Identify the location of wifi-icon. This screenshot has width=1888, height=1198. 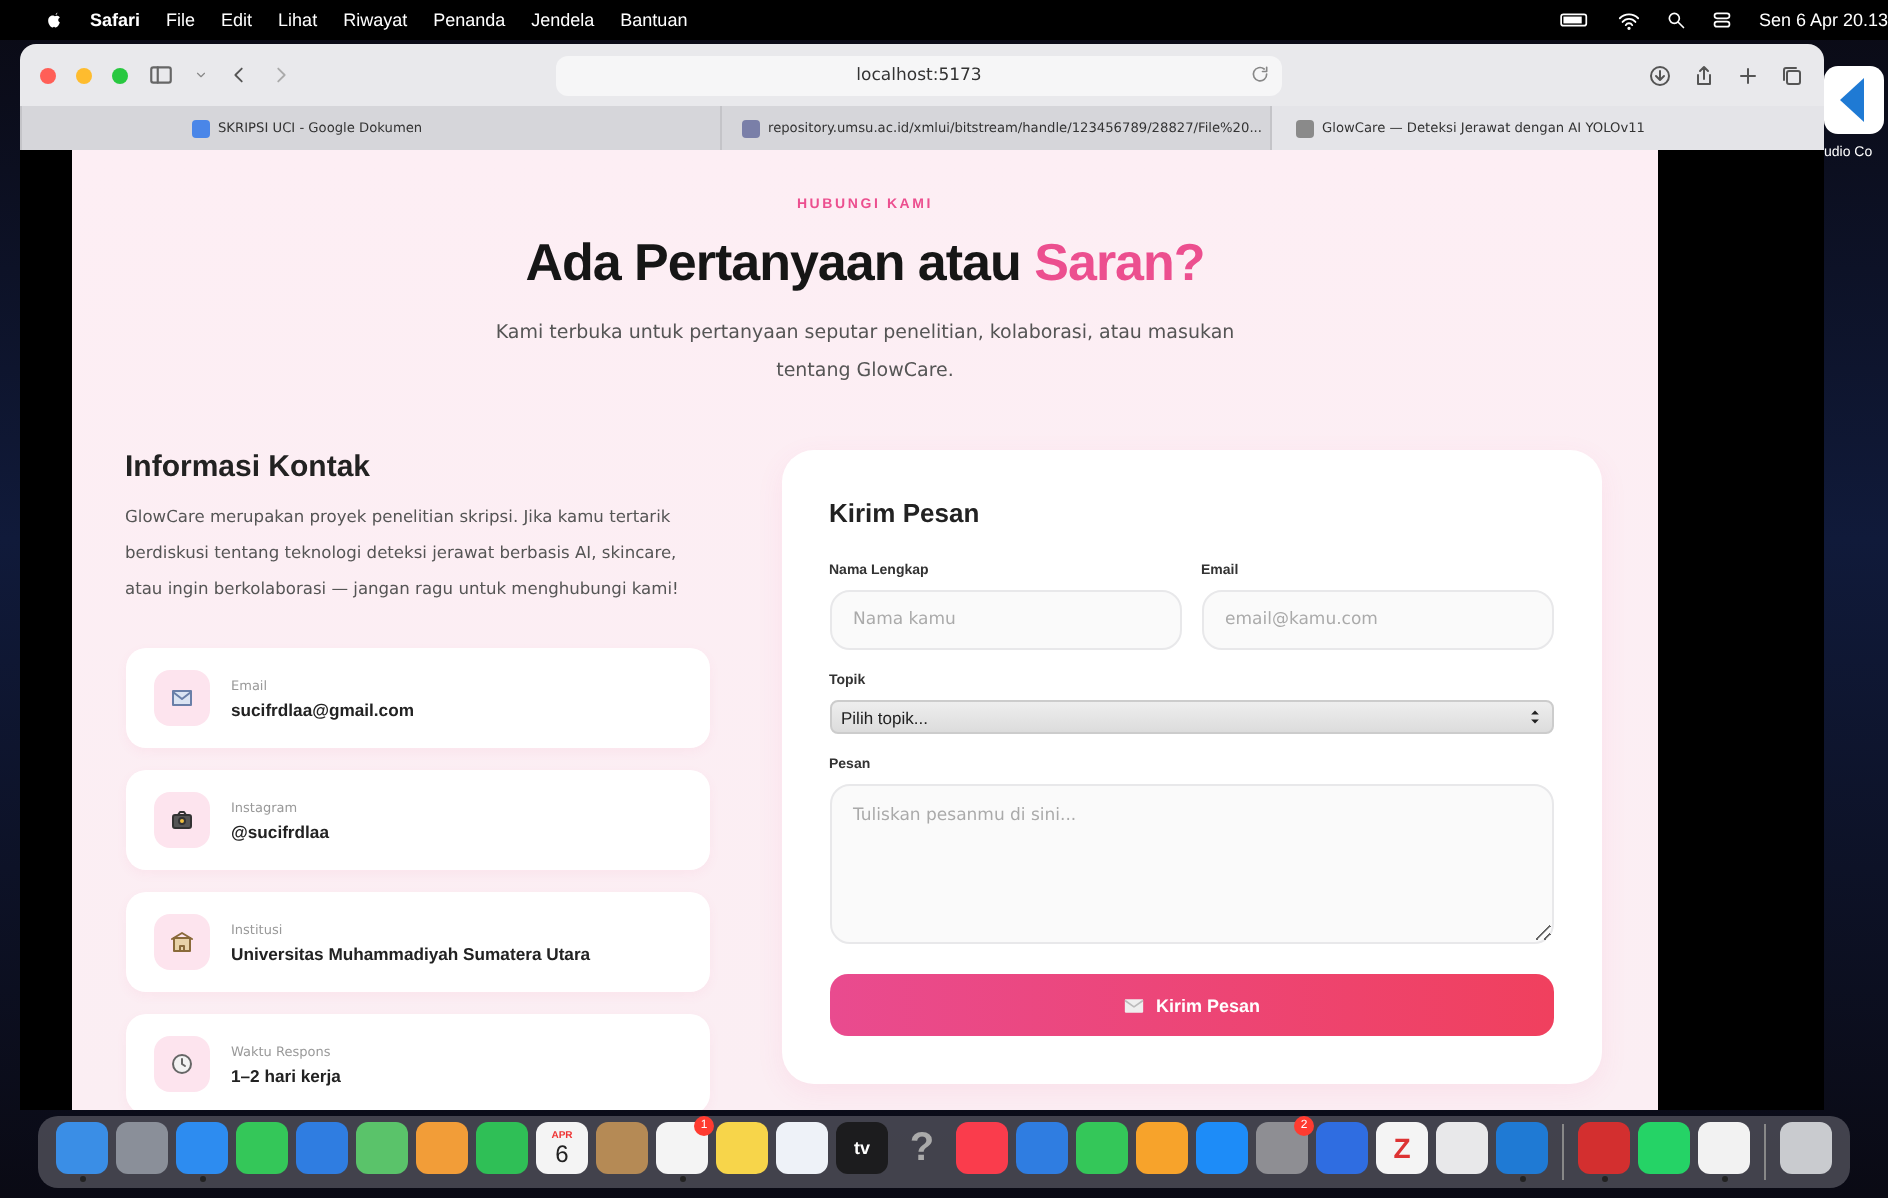
(1629, 20).